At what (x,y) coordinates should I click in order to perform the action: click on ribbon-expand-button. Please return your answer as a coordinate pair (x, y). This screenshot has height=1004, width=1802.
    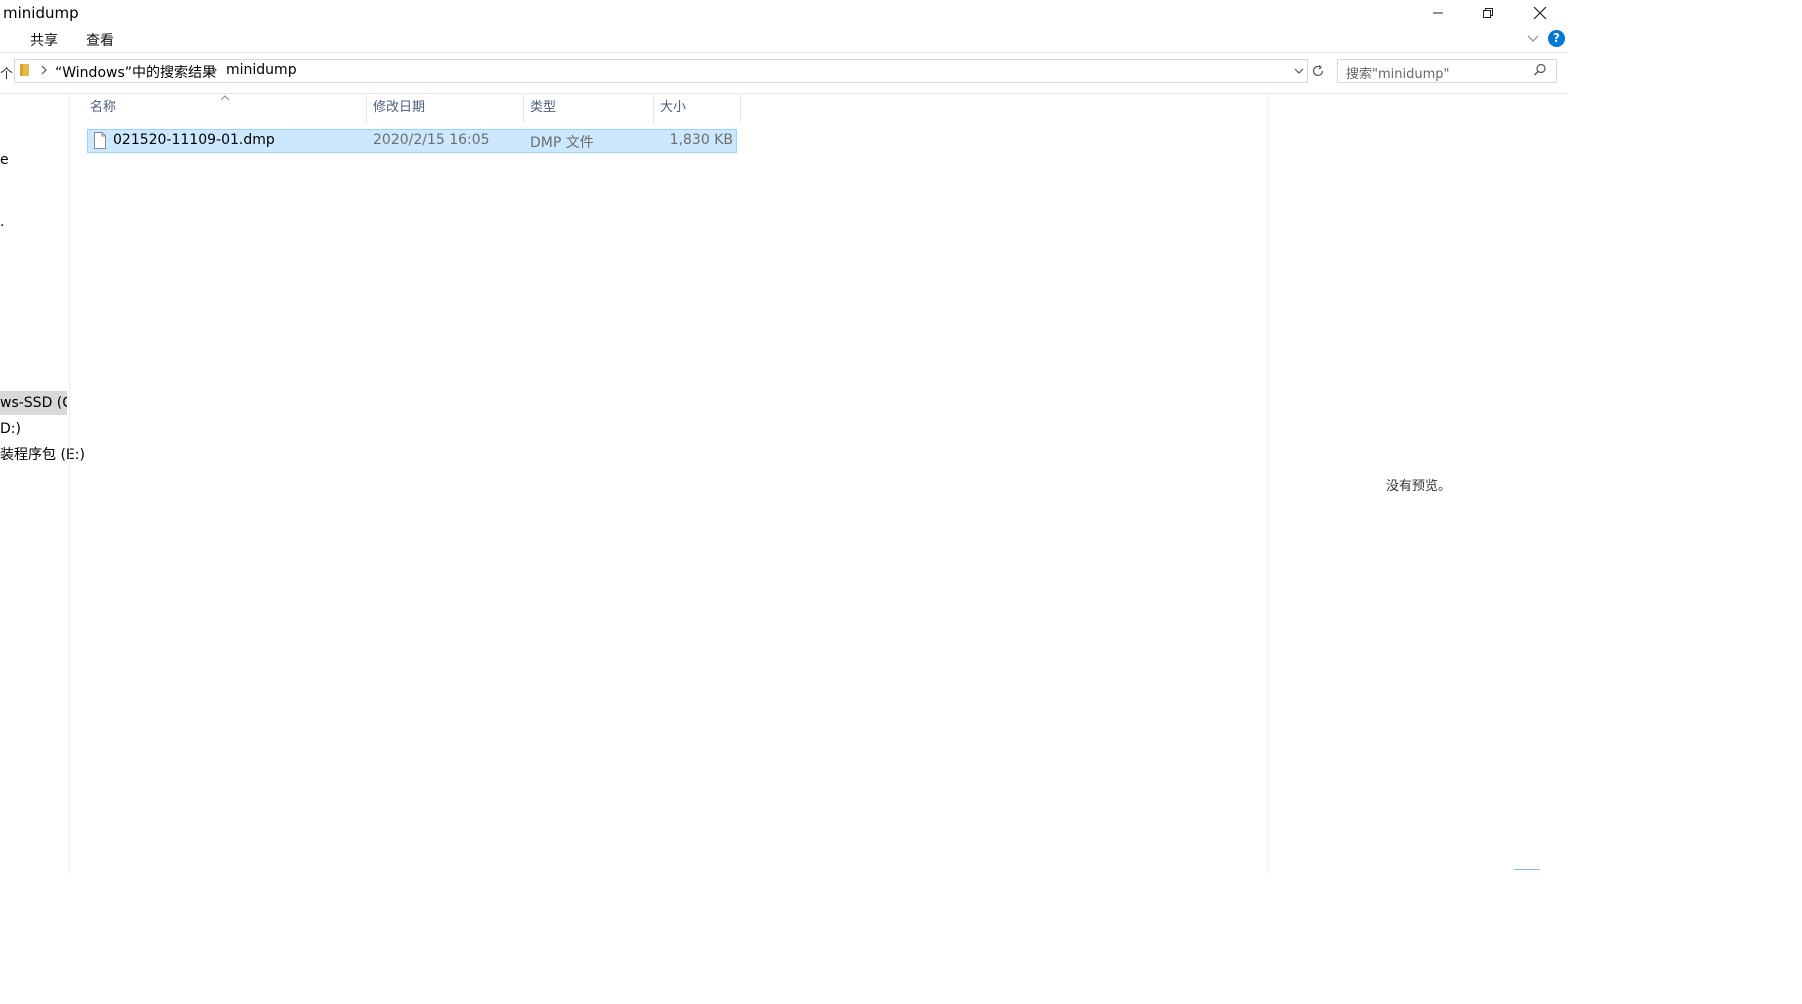
    Looking at the image, I should click on (1533, 40).